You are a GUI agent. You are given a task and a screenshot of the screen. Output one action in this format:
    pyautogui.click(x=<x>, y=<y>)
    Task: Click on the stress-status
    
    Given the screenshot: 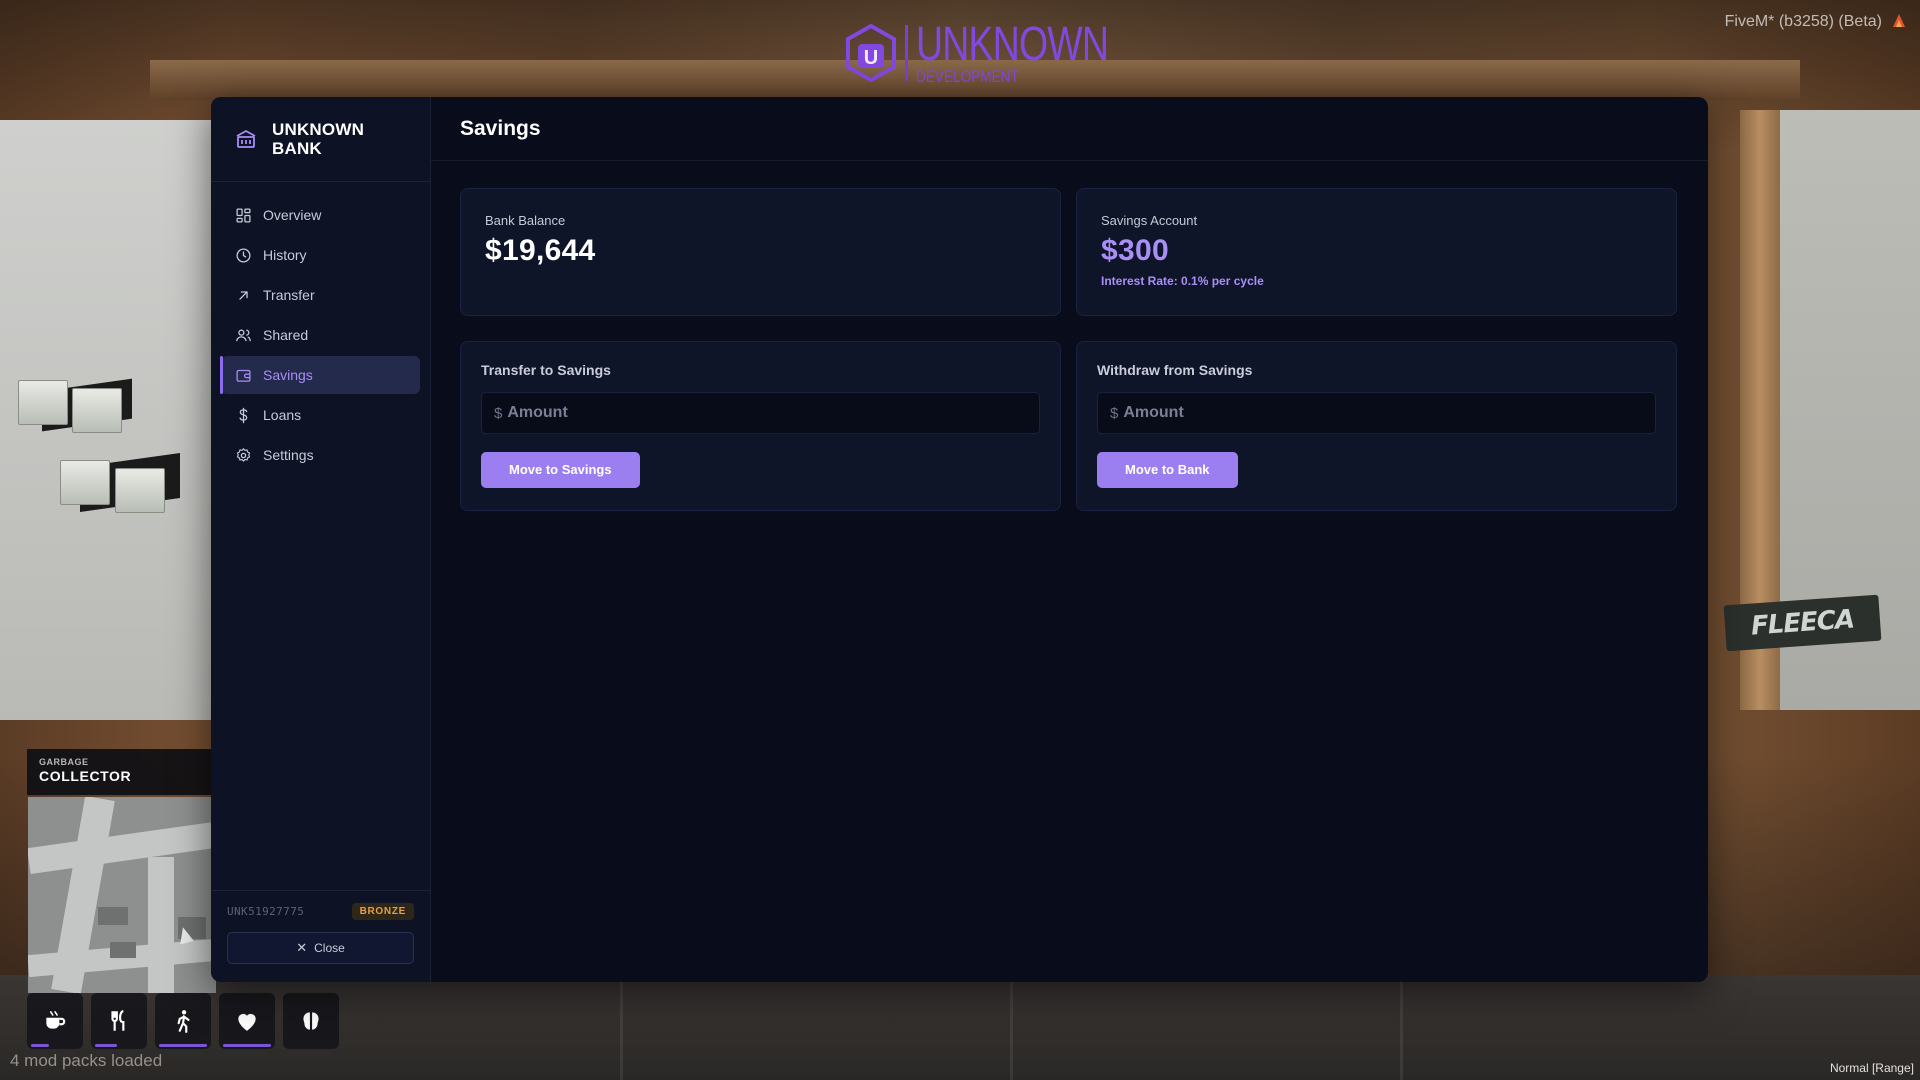 What is the action you would take?
    pyautogui.click(x=311, y=1021)
    